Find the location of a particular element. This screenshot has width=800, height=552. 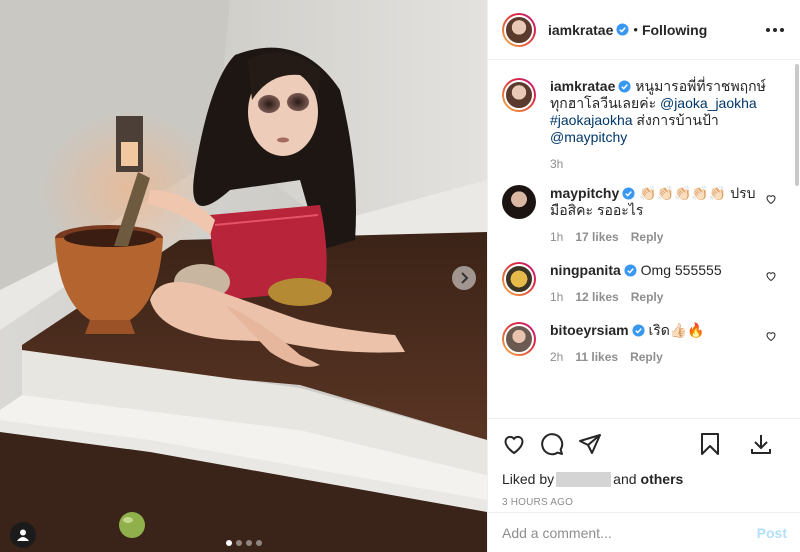

caption-time: 3h is located at coordinates (556, 164).